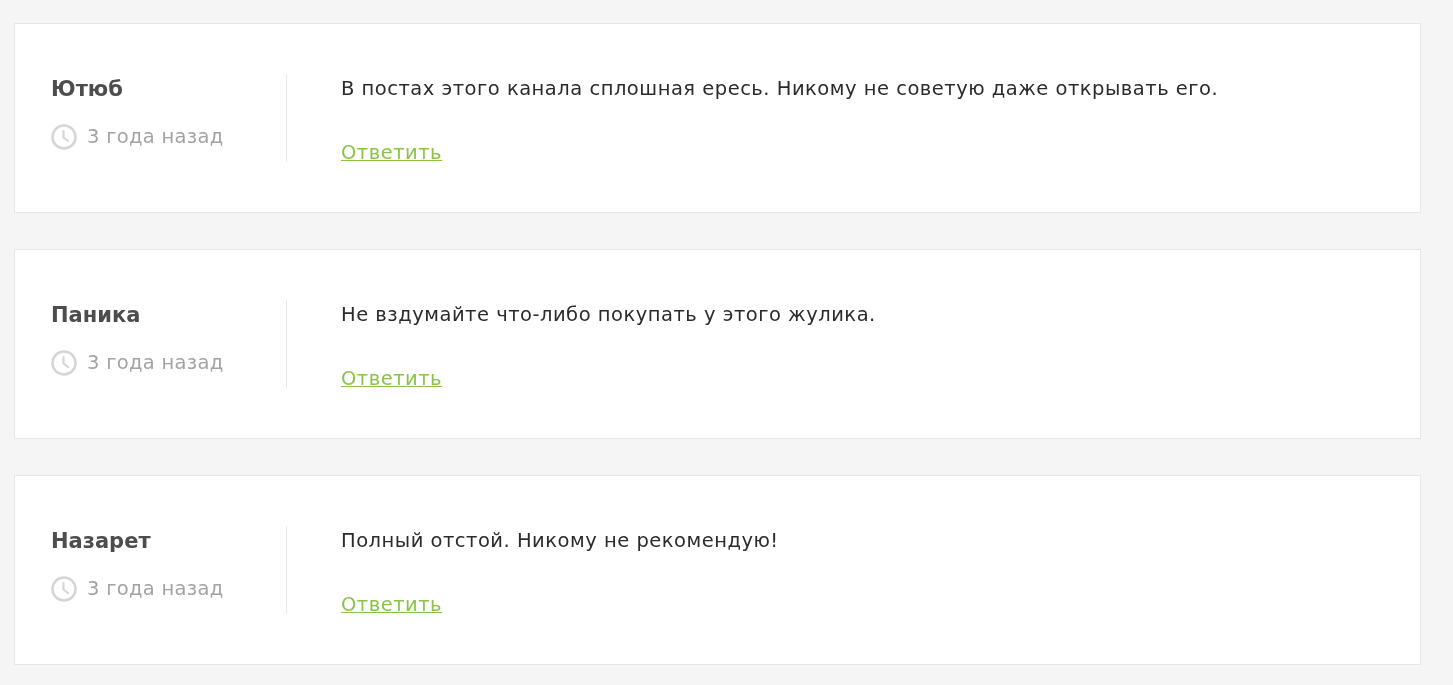 This screenshot has width=1453, height=685. Describe the element at coordinates (780, 89) in the screenshot. I see `comment-text: В постах этого канала сплошная ересь. Никому не советую даже открывать его.` at that location.